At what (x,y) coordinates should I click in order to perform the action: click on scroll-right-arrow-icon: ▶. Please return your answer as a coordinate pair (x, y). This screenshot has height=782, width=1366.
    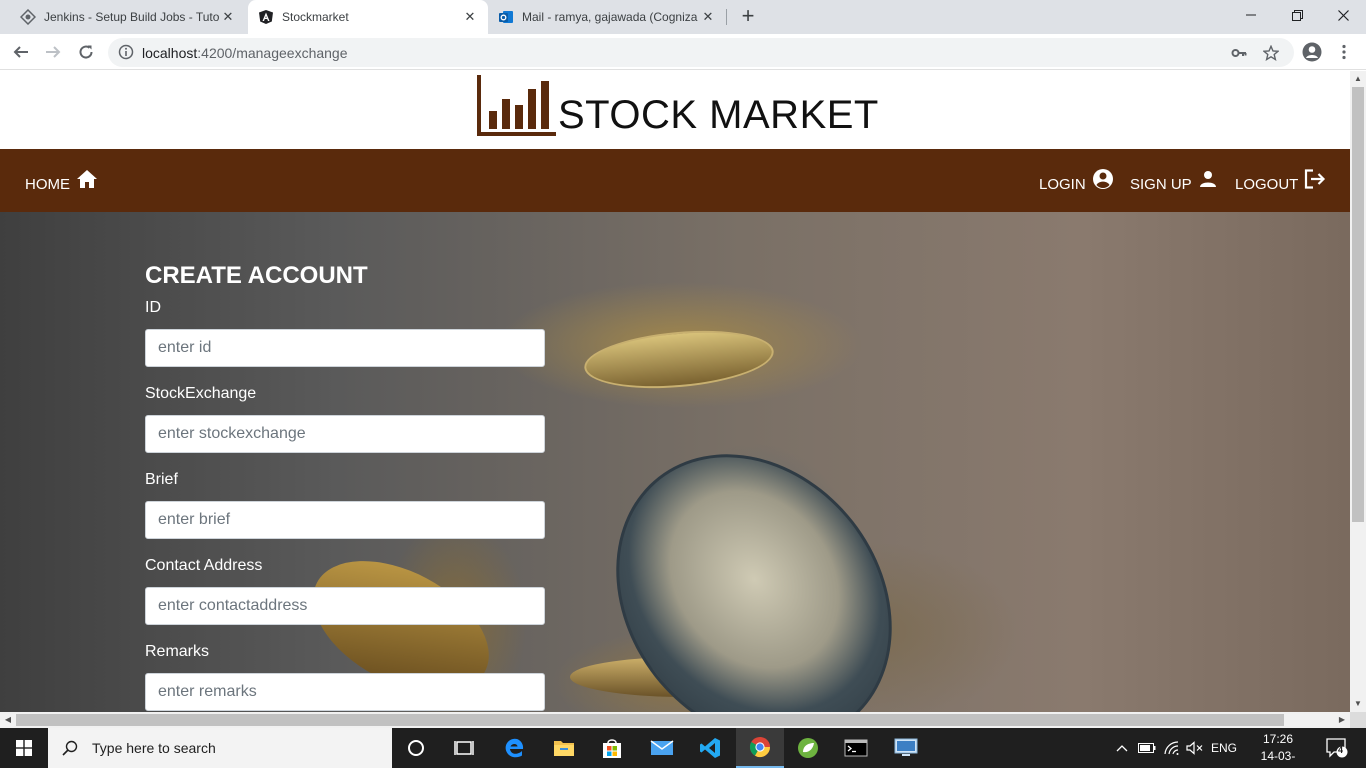
    Looking at the image, I should click on (1342, 720).